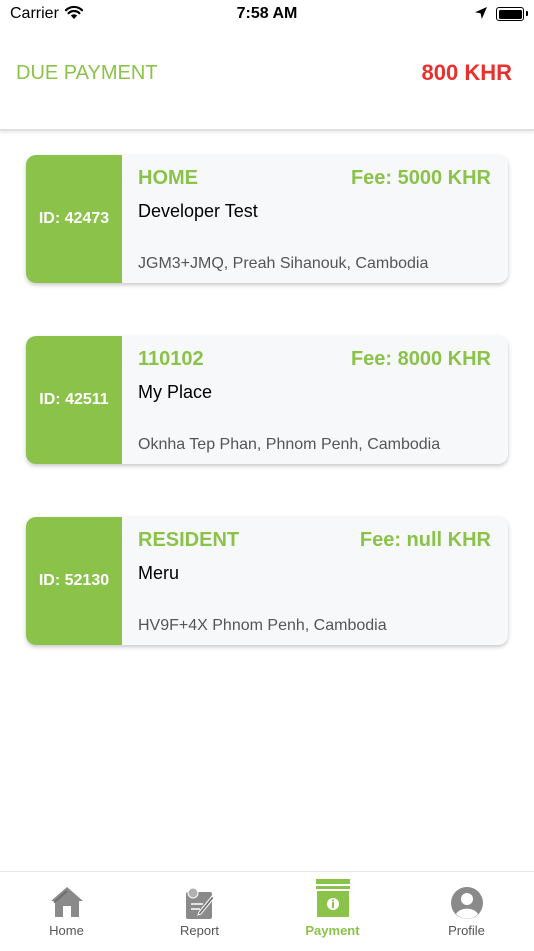 The height and width of the screenshot is (951, 534). I want to click on tab-payment: Payment, so click(332, 911).